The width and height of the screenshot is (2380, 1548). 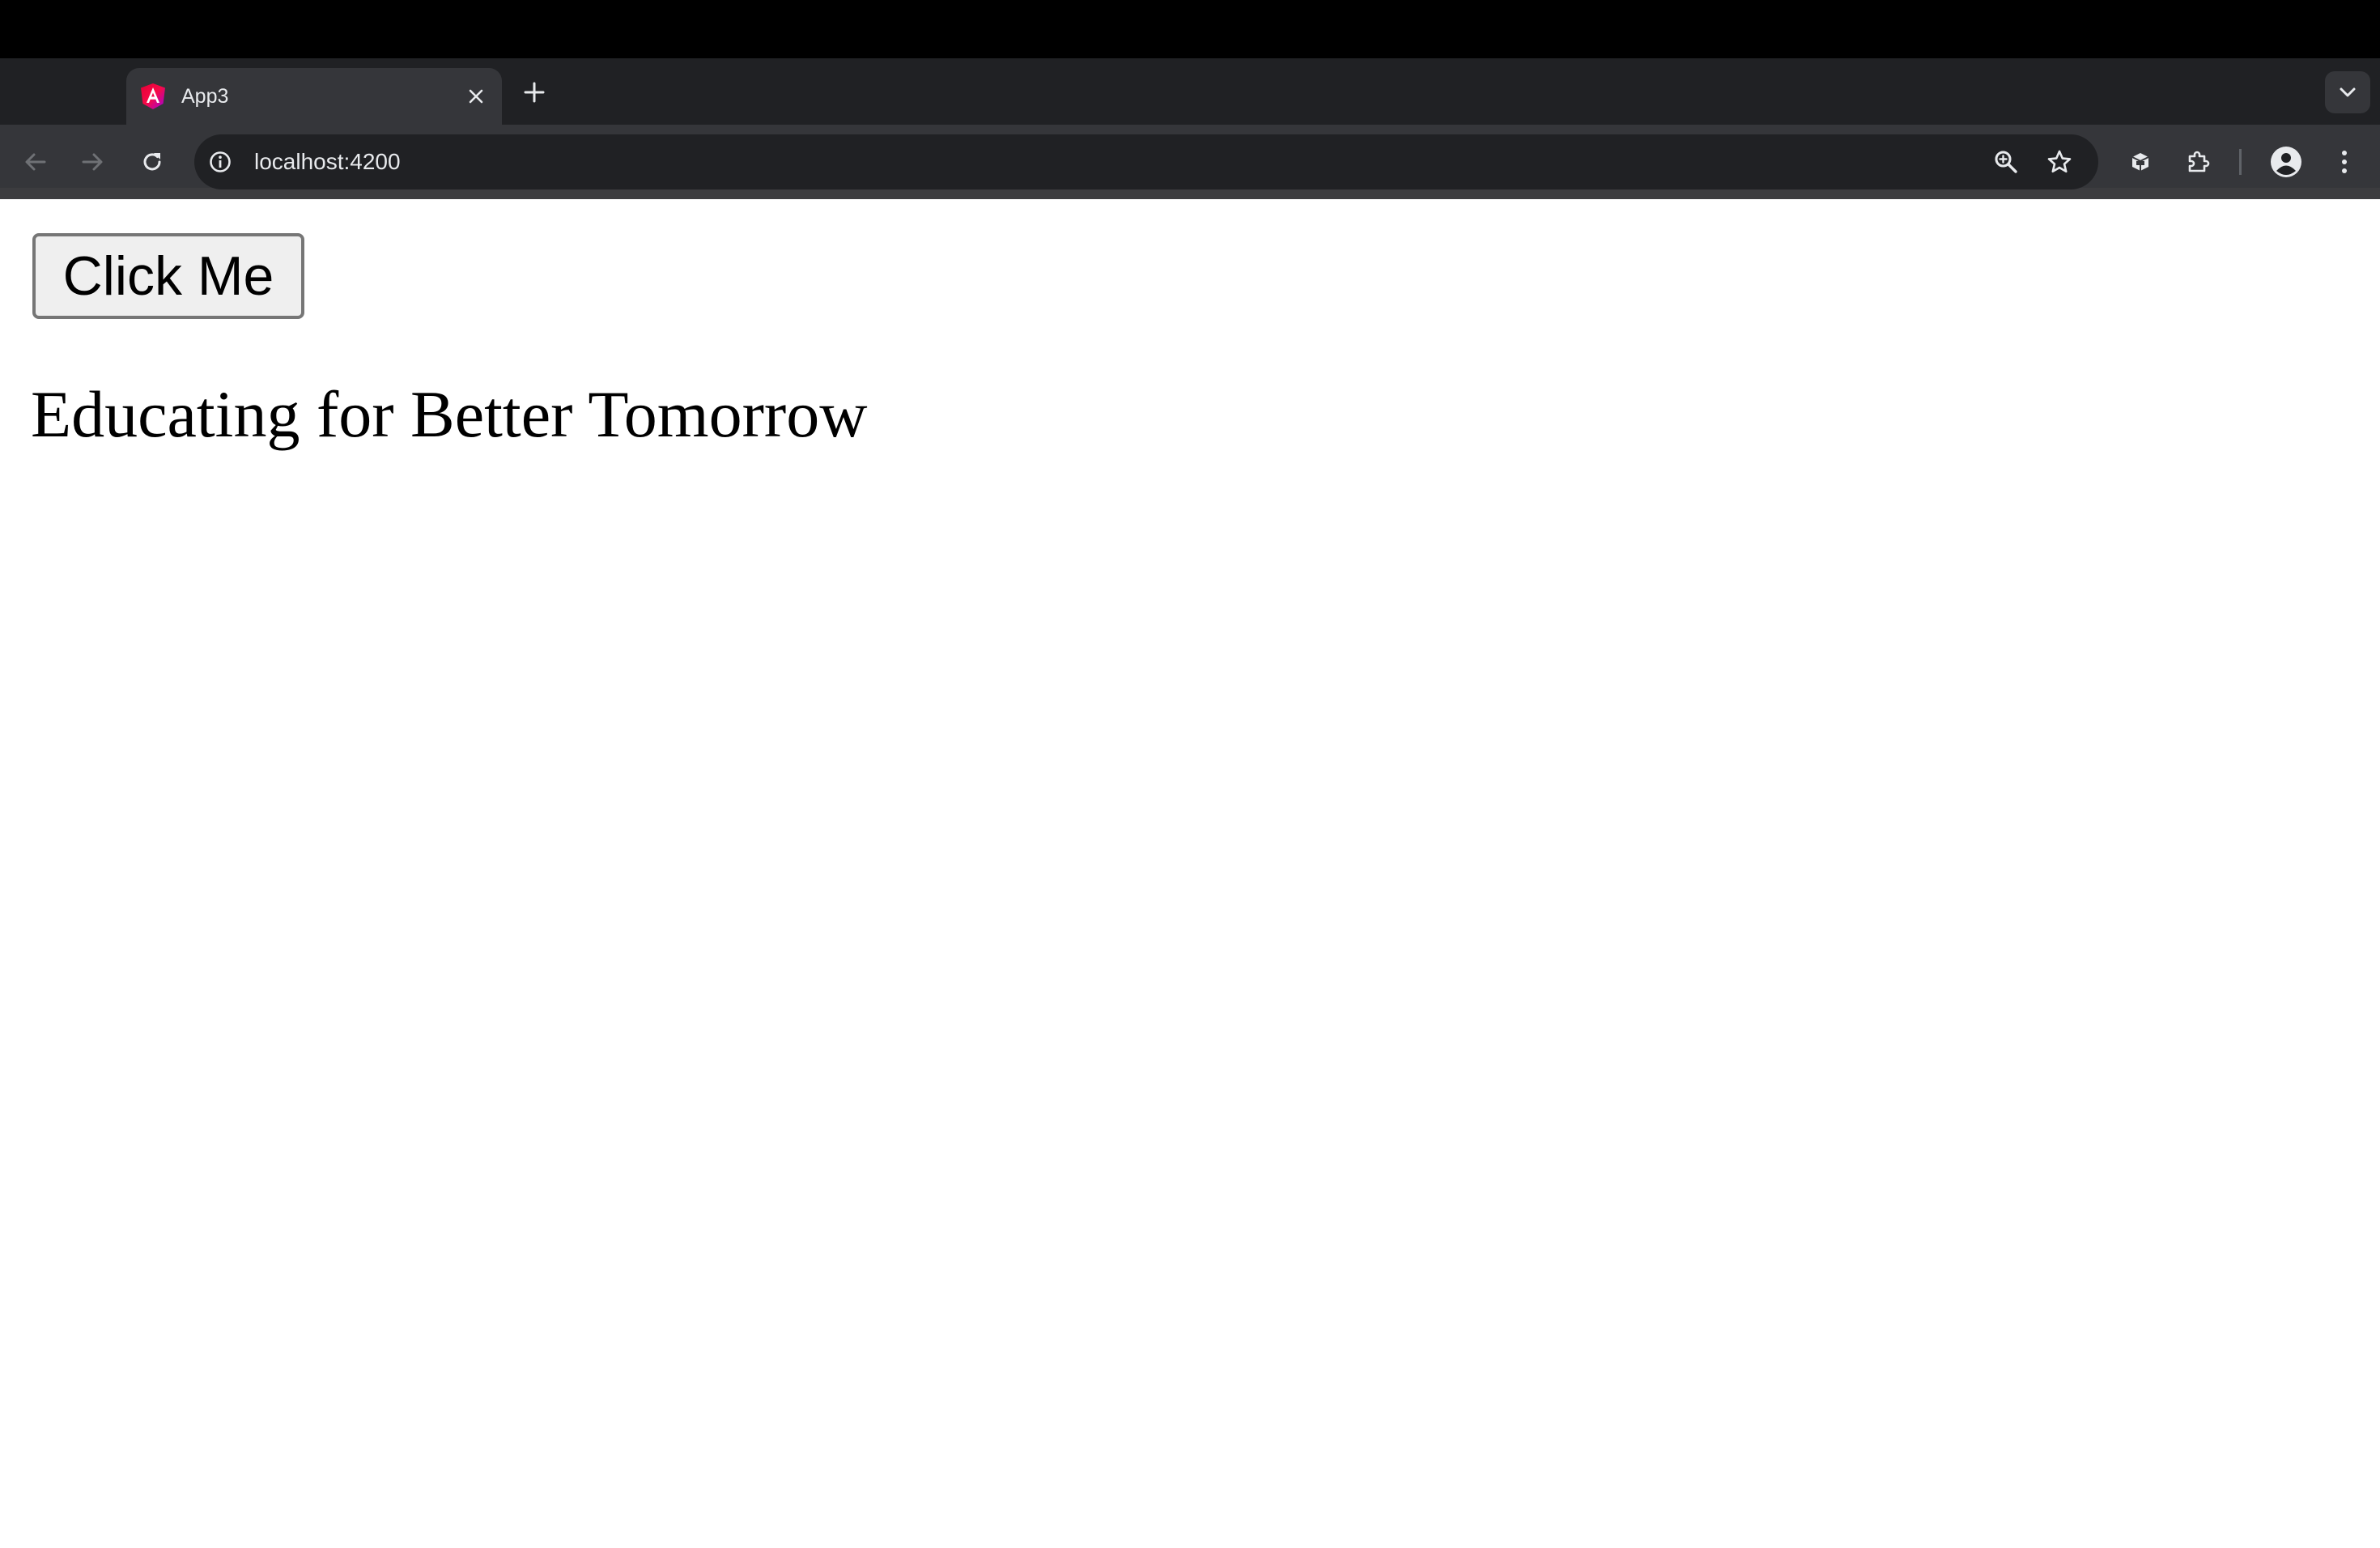 What do you see at coordinates (314, 96) in the screenshot?
I see `browser-tab: App3` at bounding box center [314, 96].